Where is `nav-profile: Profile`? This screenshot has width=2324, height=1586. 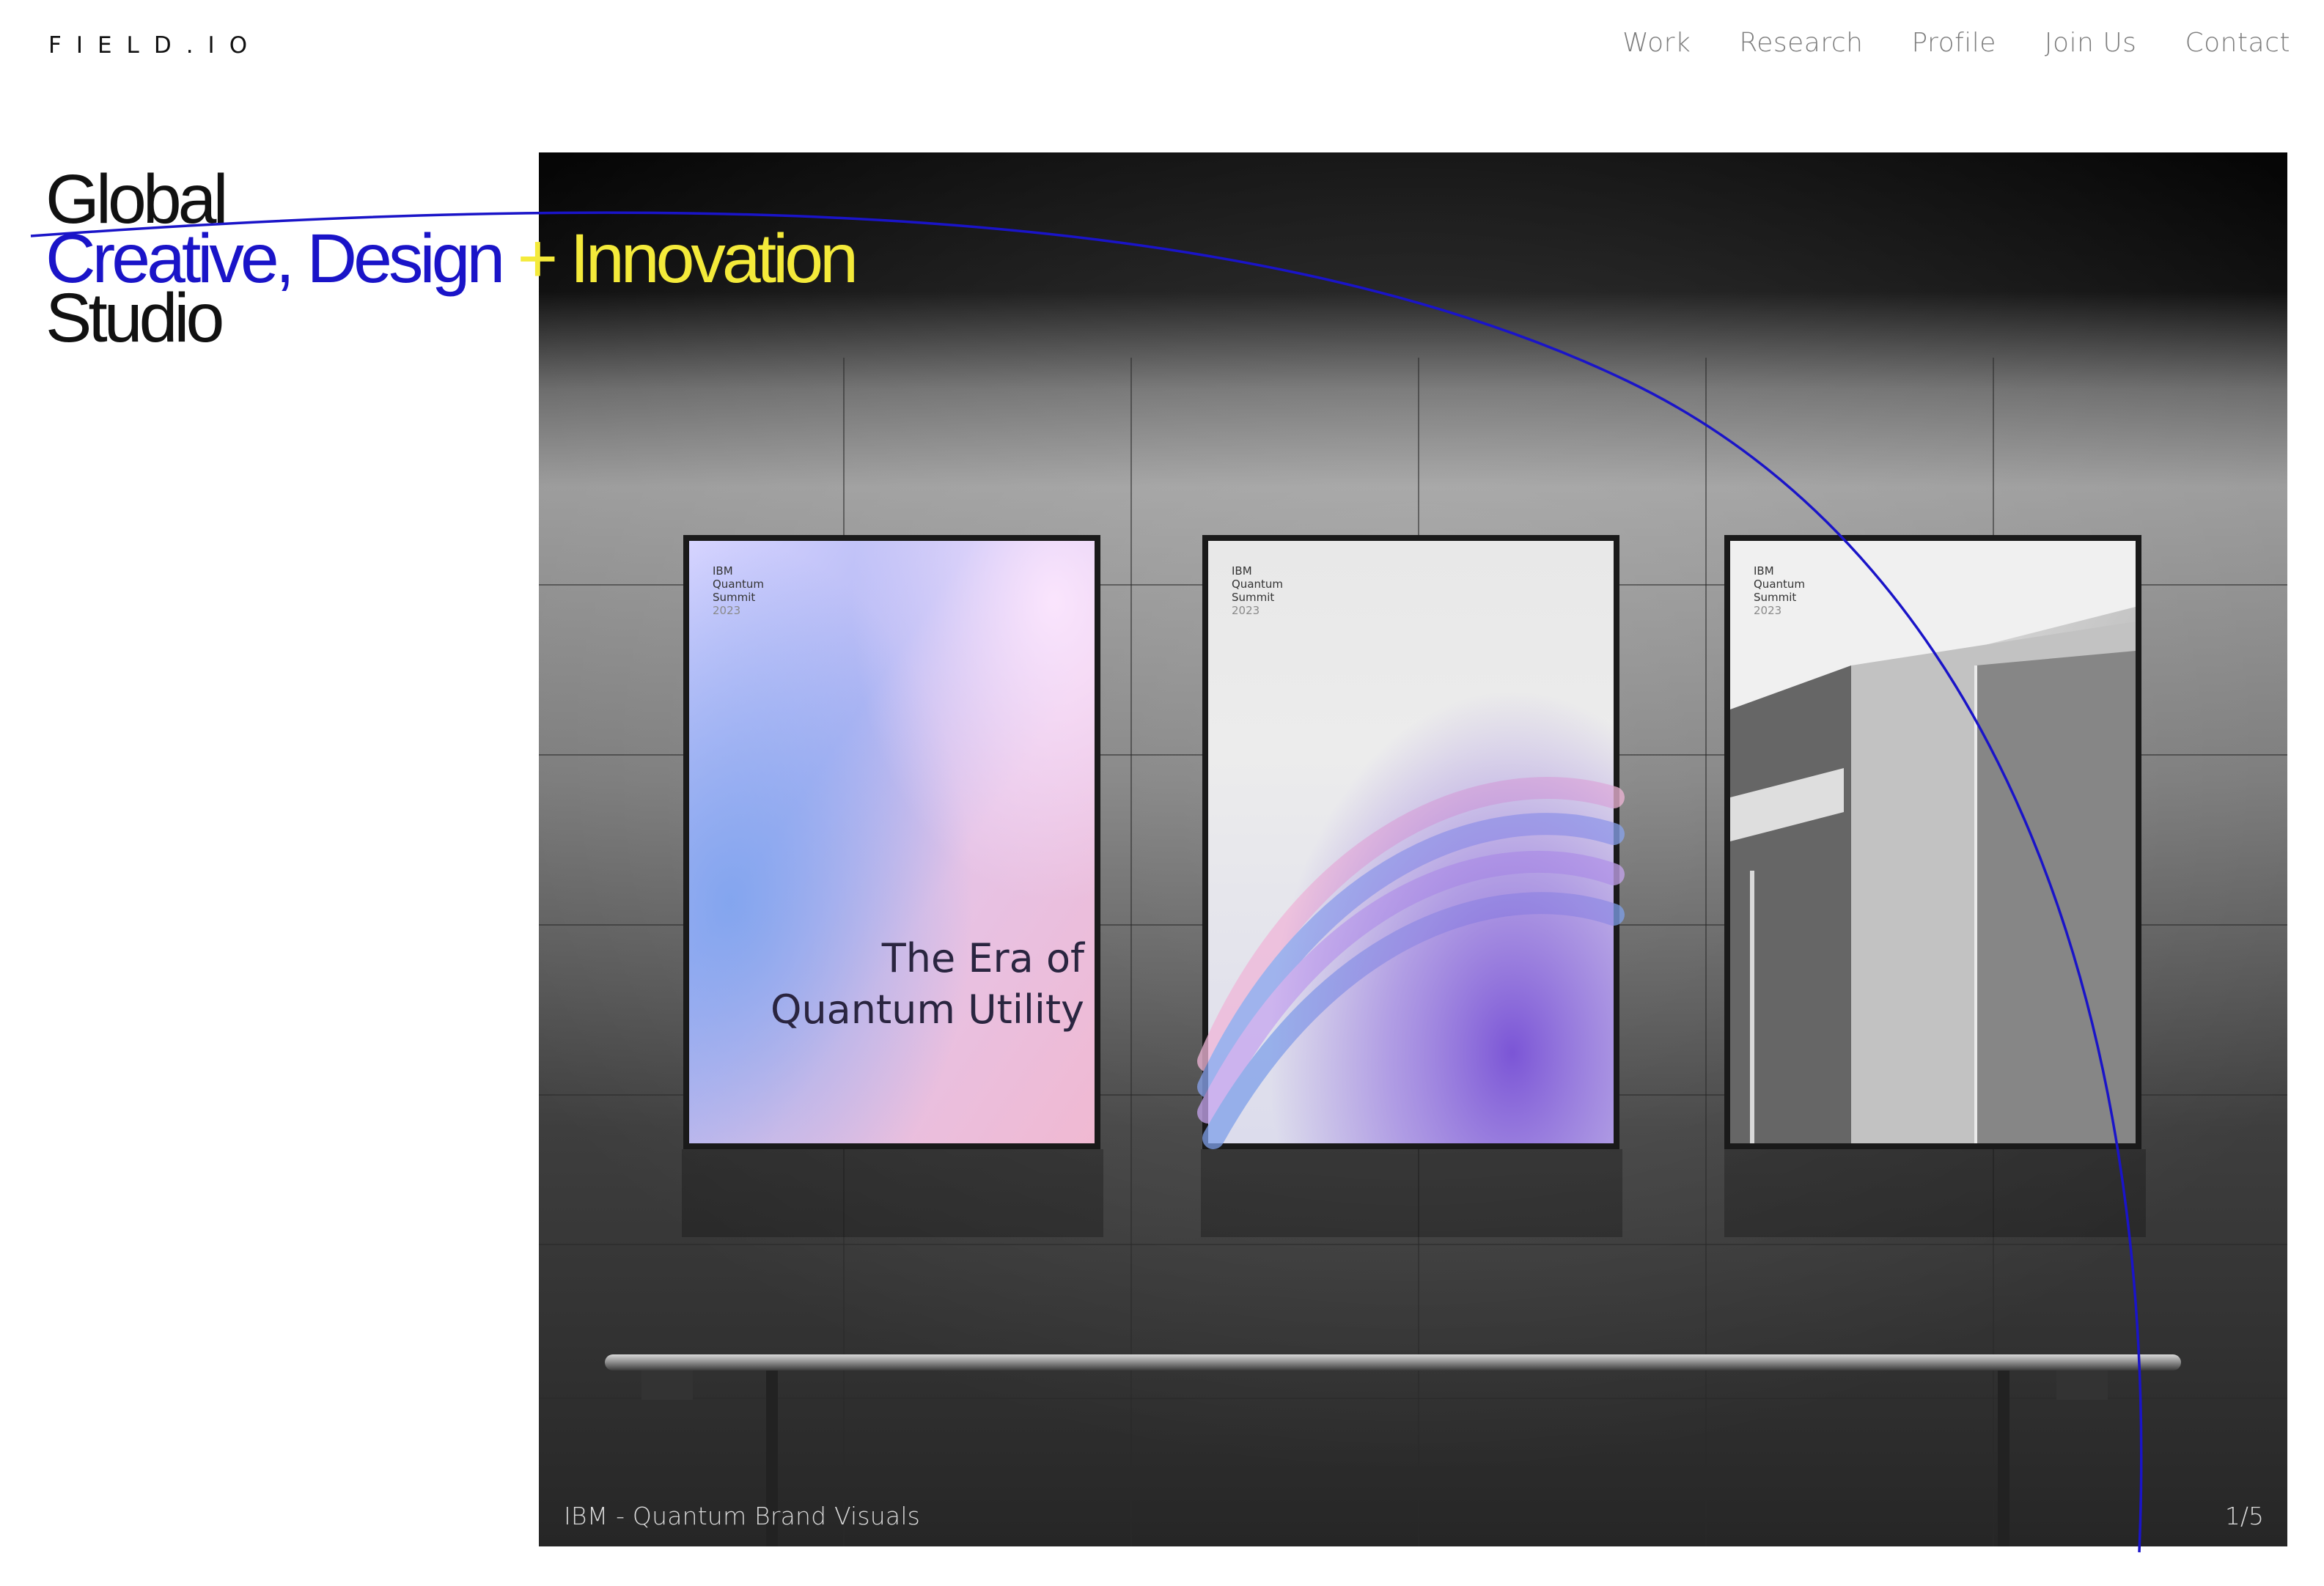
nav-profile: Profile is located at coordinates (1953, 43).